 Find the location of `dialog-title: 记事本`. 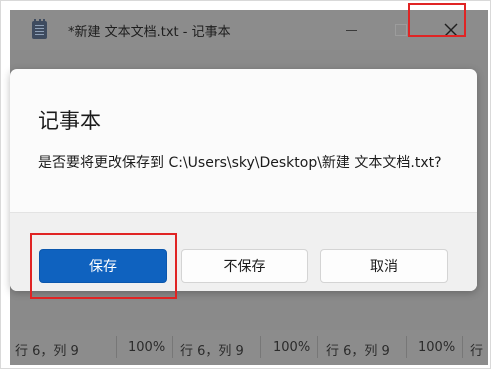

dialog-title: 记事本 is located at coordinates (69, 121).